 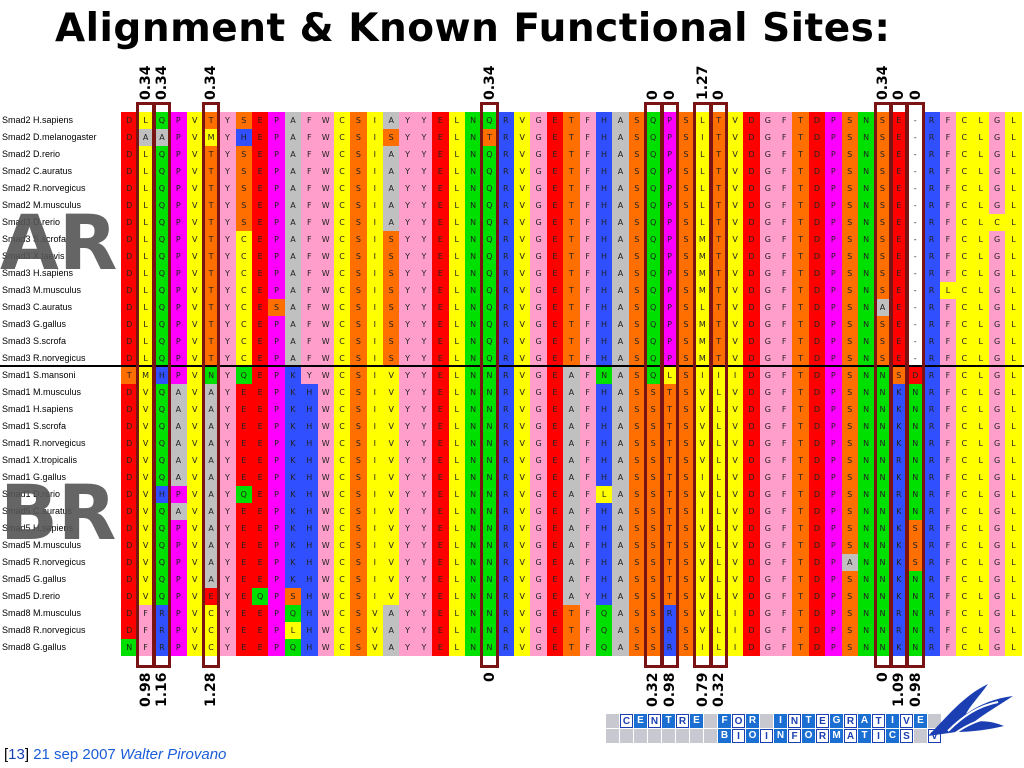 I want to click on bottom-score-label: 0.98, so click(x=669, y=689).